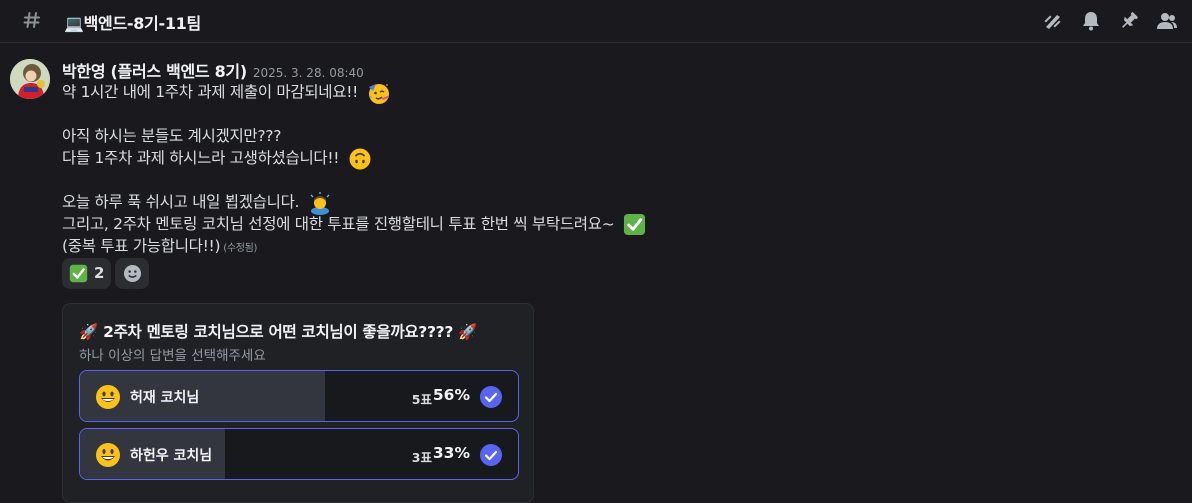 Image resolution: width=1192 pixels, height=503 pixels. What do you see at coordinates (108, 397) in the screenshot?
I see `grinning-face-emoji` at bounding box center [108, 397].